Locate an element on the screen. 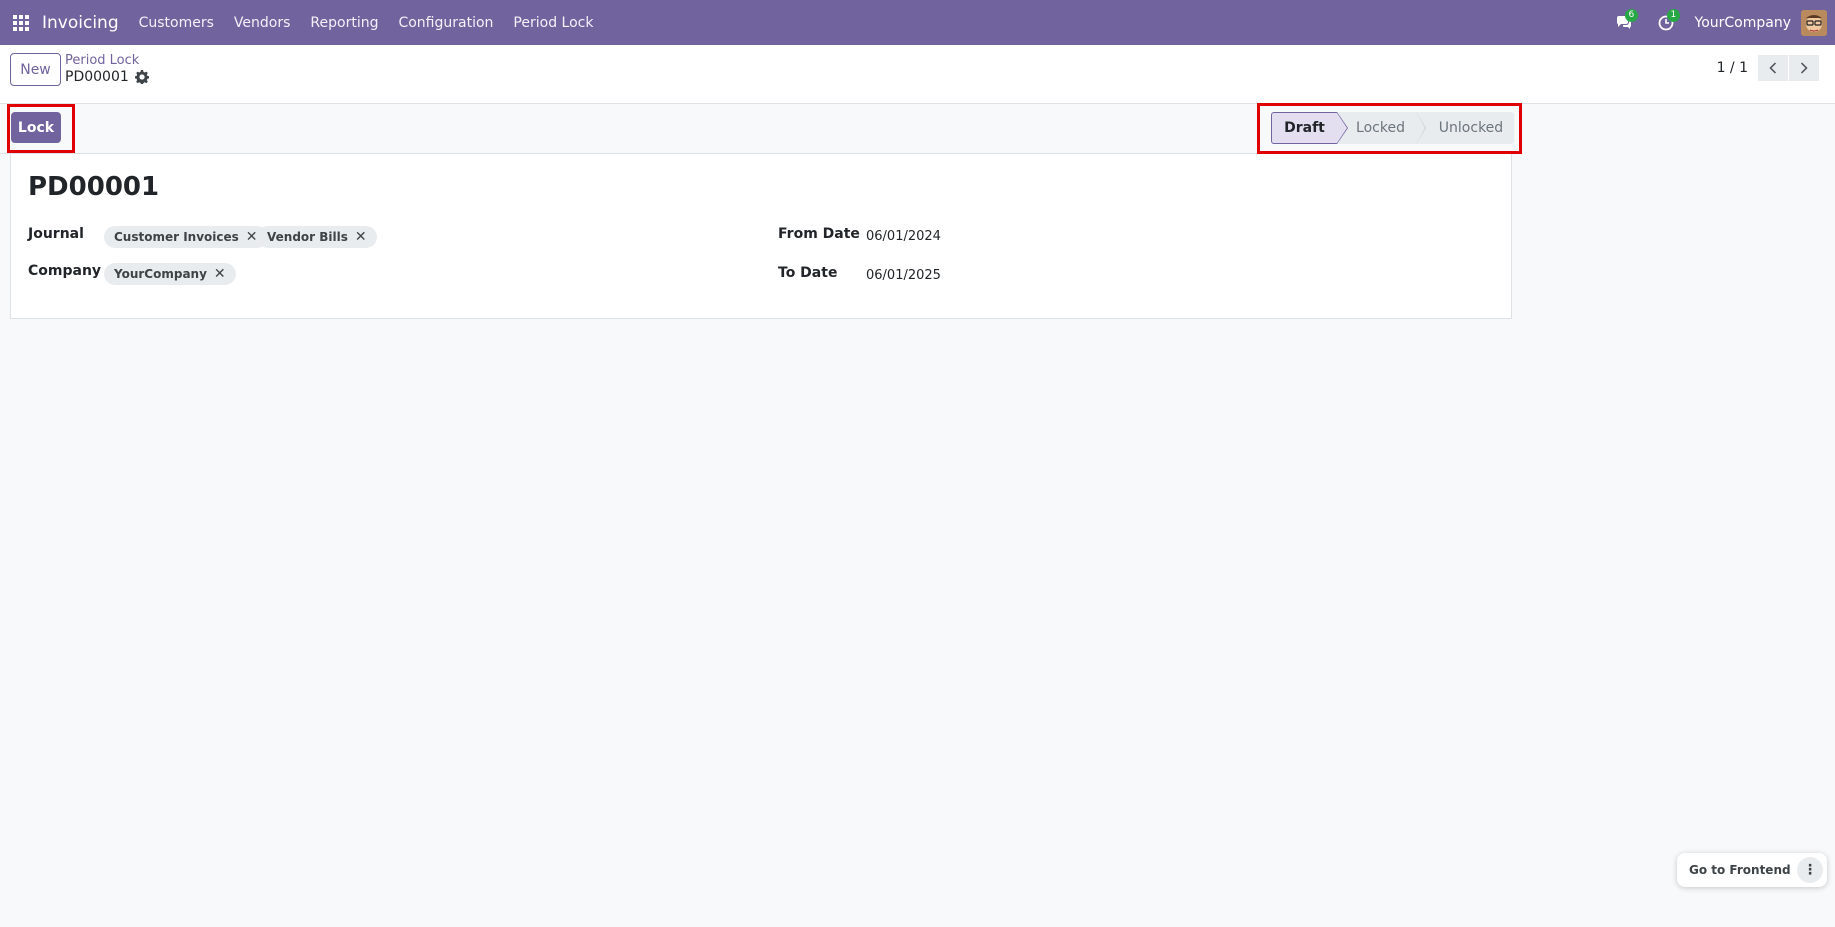 The height and width of the screenshot is (927, 1835). pager: 1 / 1 is located at coordinates (1768, 68).